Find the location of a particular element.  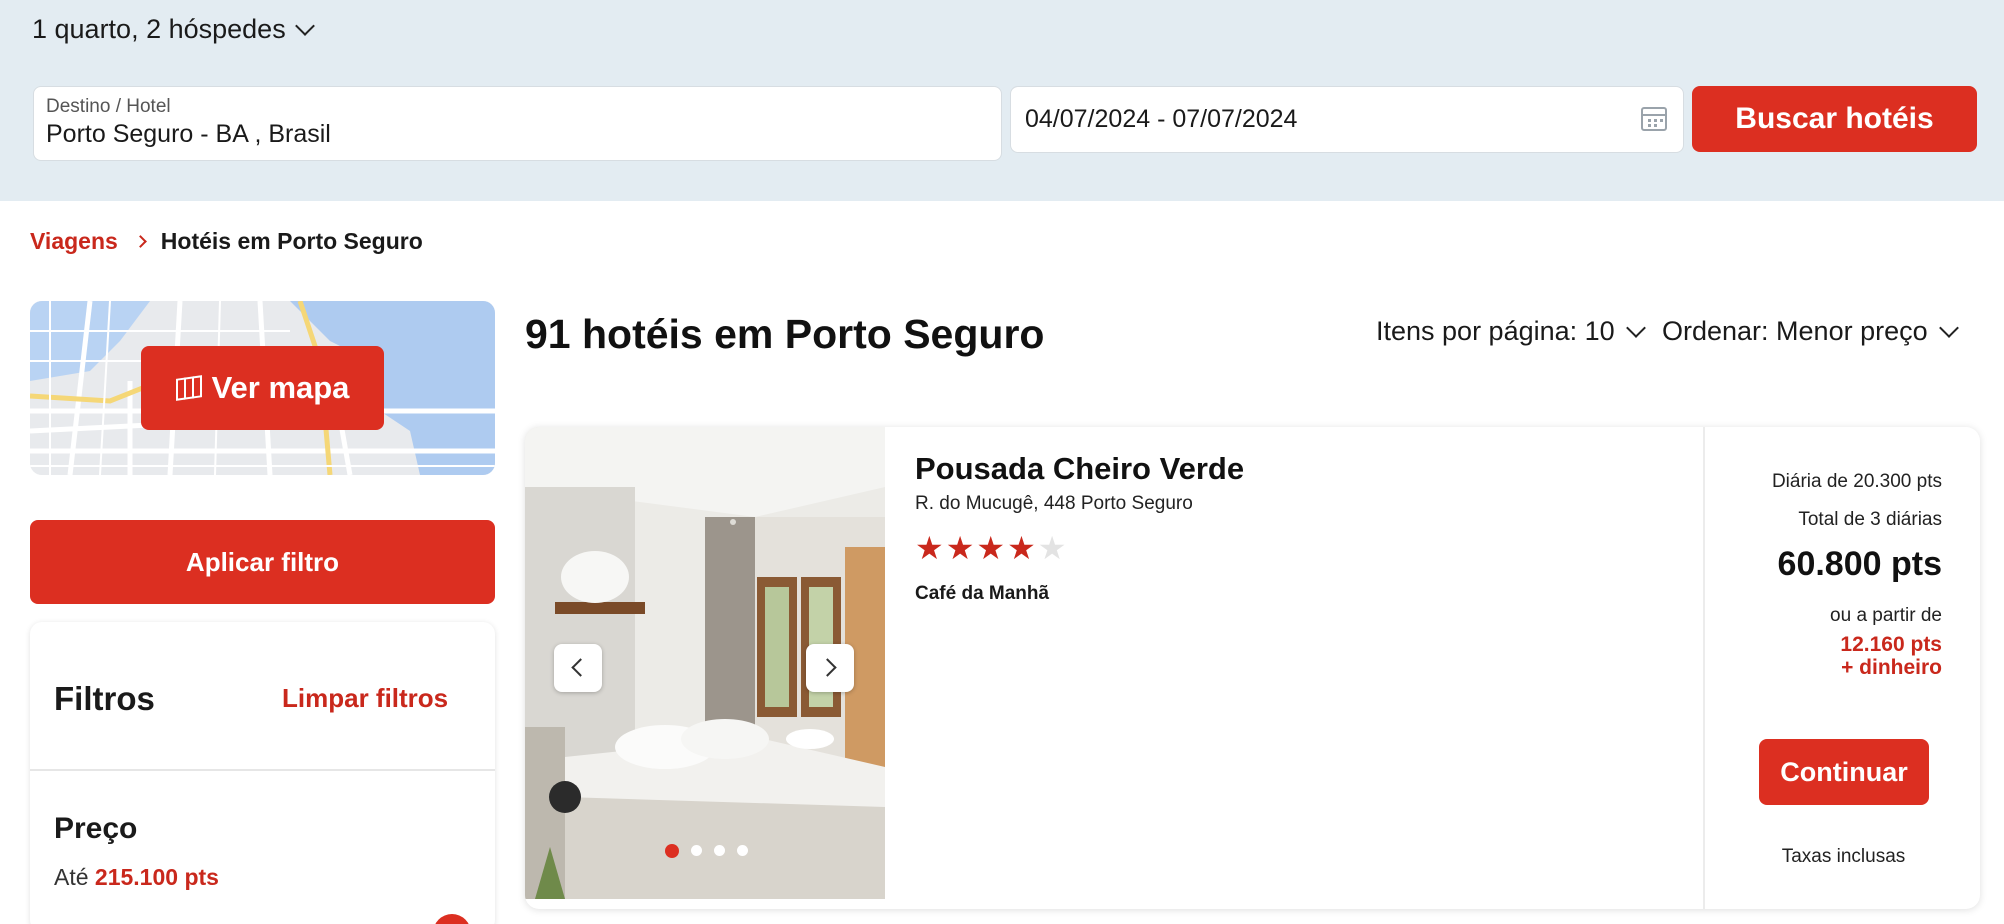

hotel-address: R. do Mucugê, 448 Porto Seguro is located at coordinates (1054, 503).